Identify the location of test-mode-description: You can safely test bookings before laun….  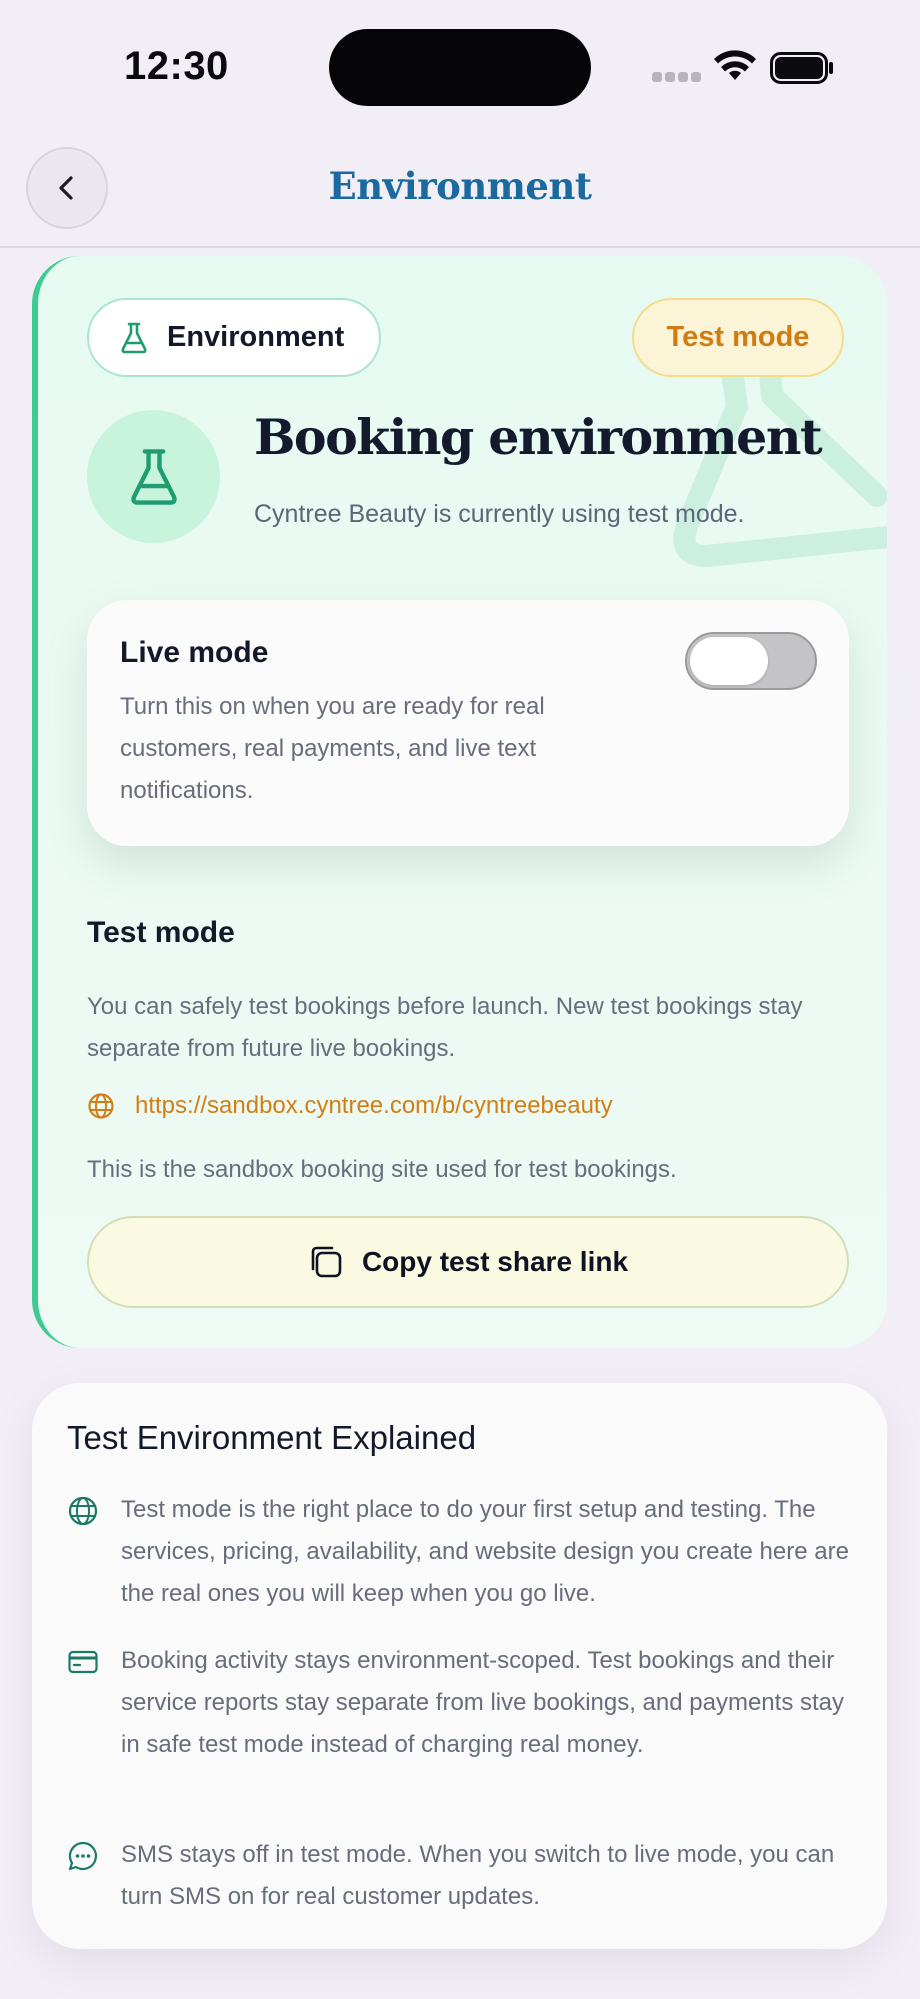
(445, 1027).